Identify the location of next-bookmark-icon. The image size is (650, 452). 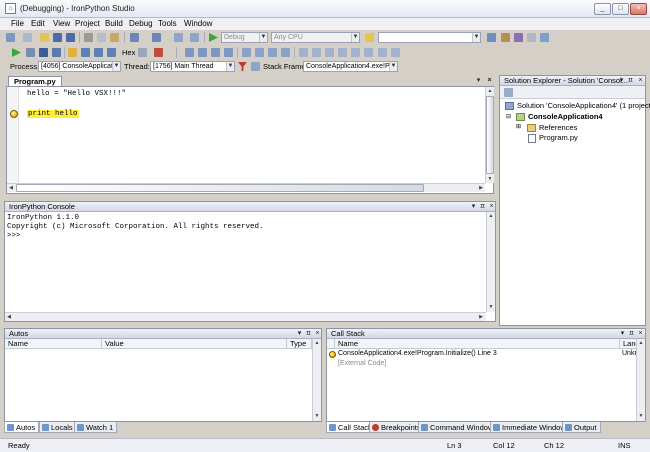
(329, 52).